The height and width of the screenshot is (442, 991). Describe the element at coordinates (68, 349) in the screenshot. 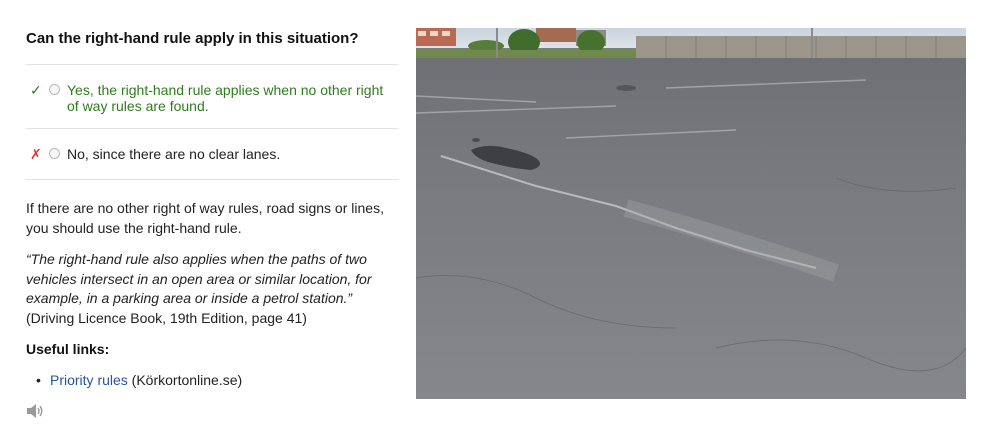

I see `useful-links-heading: Useful links:` at that location.